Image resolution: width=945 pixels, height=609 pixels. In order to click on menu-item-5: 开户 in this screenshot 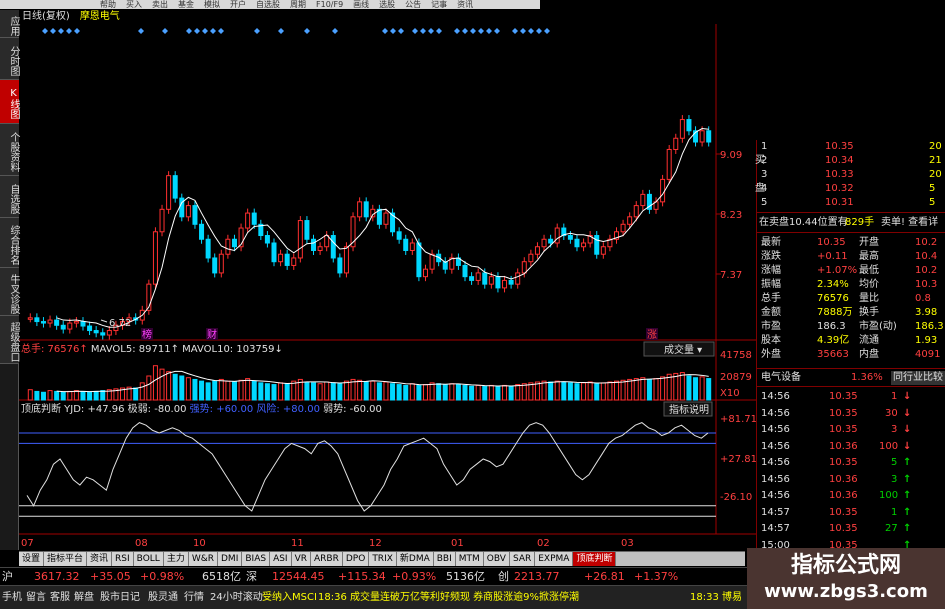, I will do `click(238, 4)`.